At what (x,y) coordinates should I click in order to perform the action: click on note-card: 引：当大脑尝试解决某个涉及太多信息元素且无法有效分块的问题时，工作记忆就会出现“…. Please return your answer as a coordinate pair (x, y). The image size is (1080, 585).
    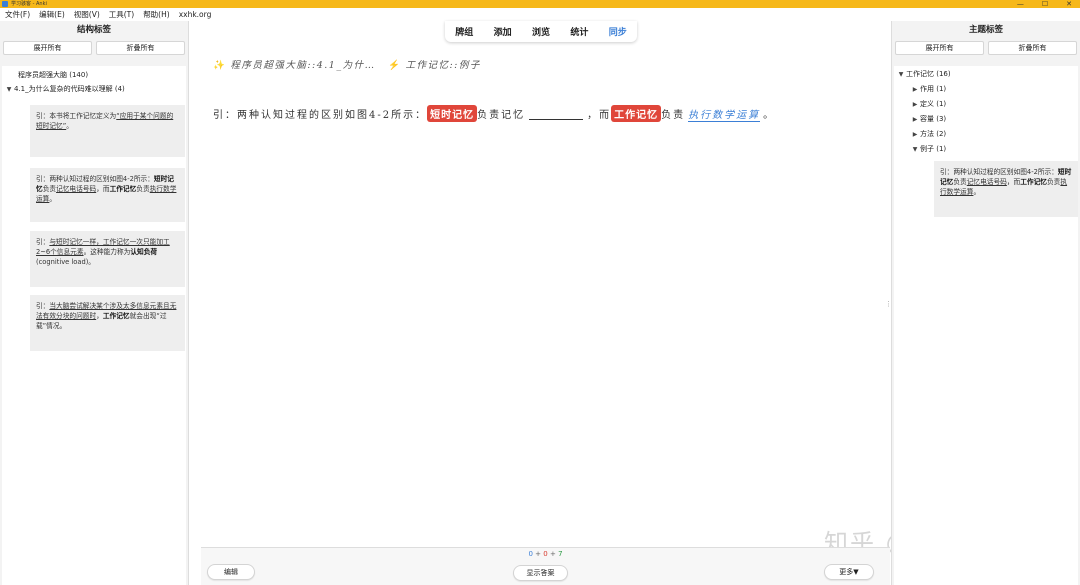
    Looking at the image, I should click on (107, 323).